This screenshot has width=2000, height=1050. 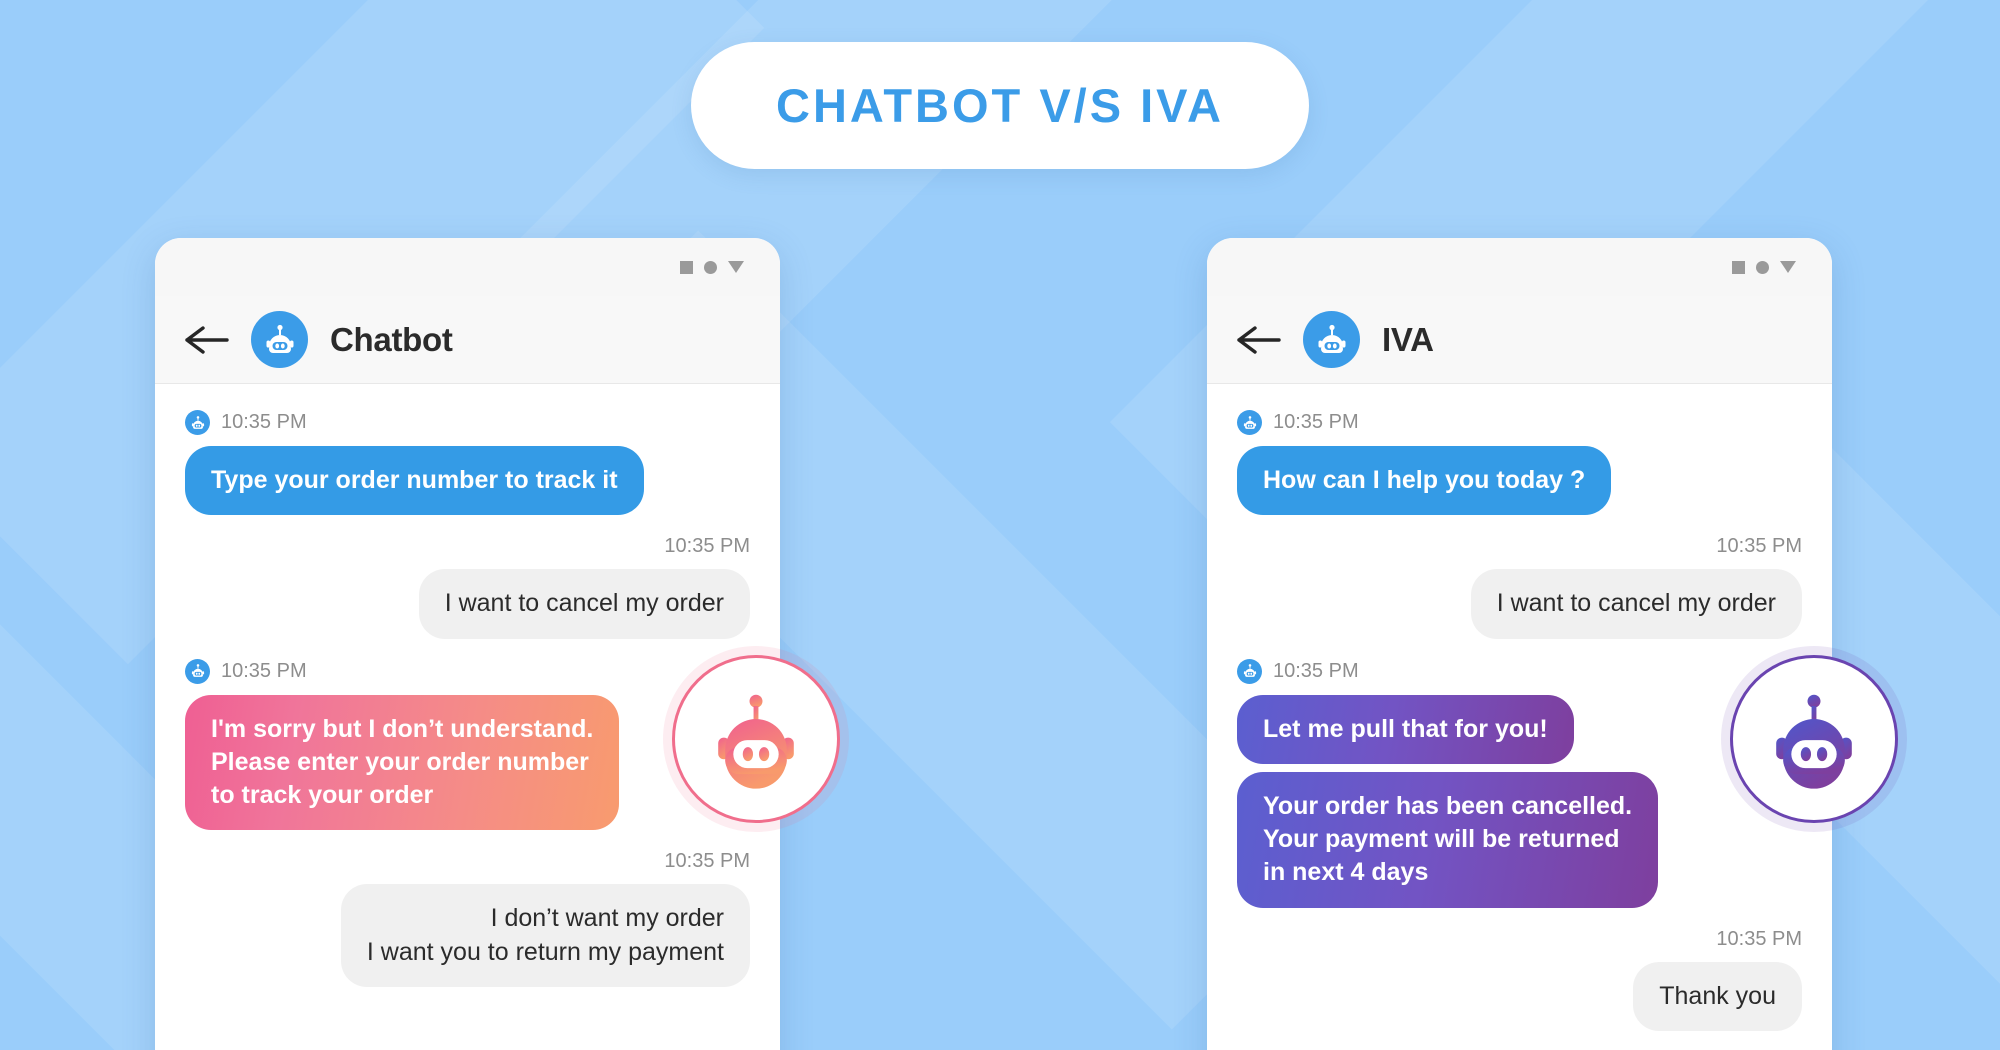 I want to click on page-title: CHATBOT V/S IVA, so click(x=1000, y=105).